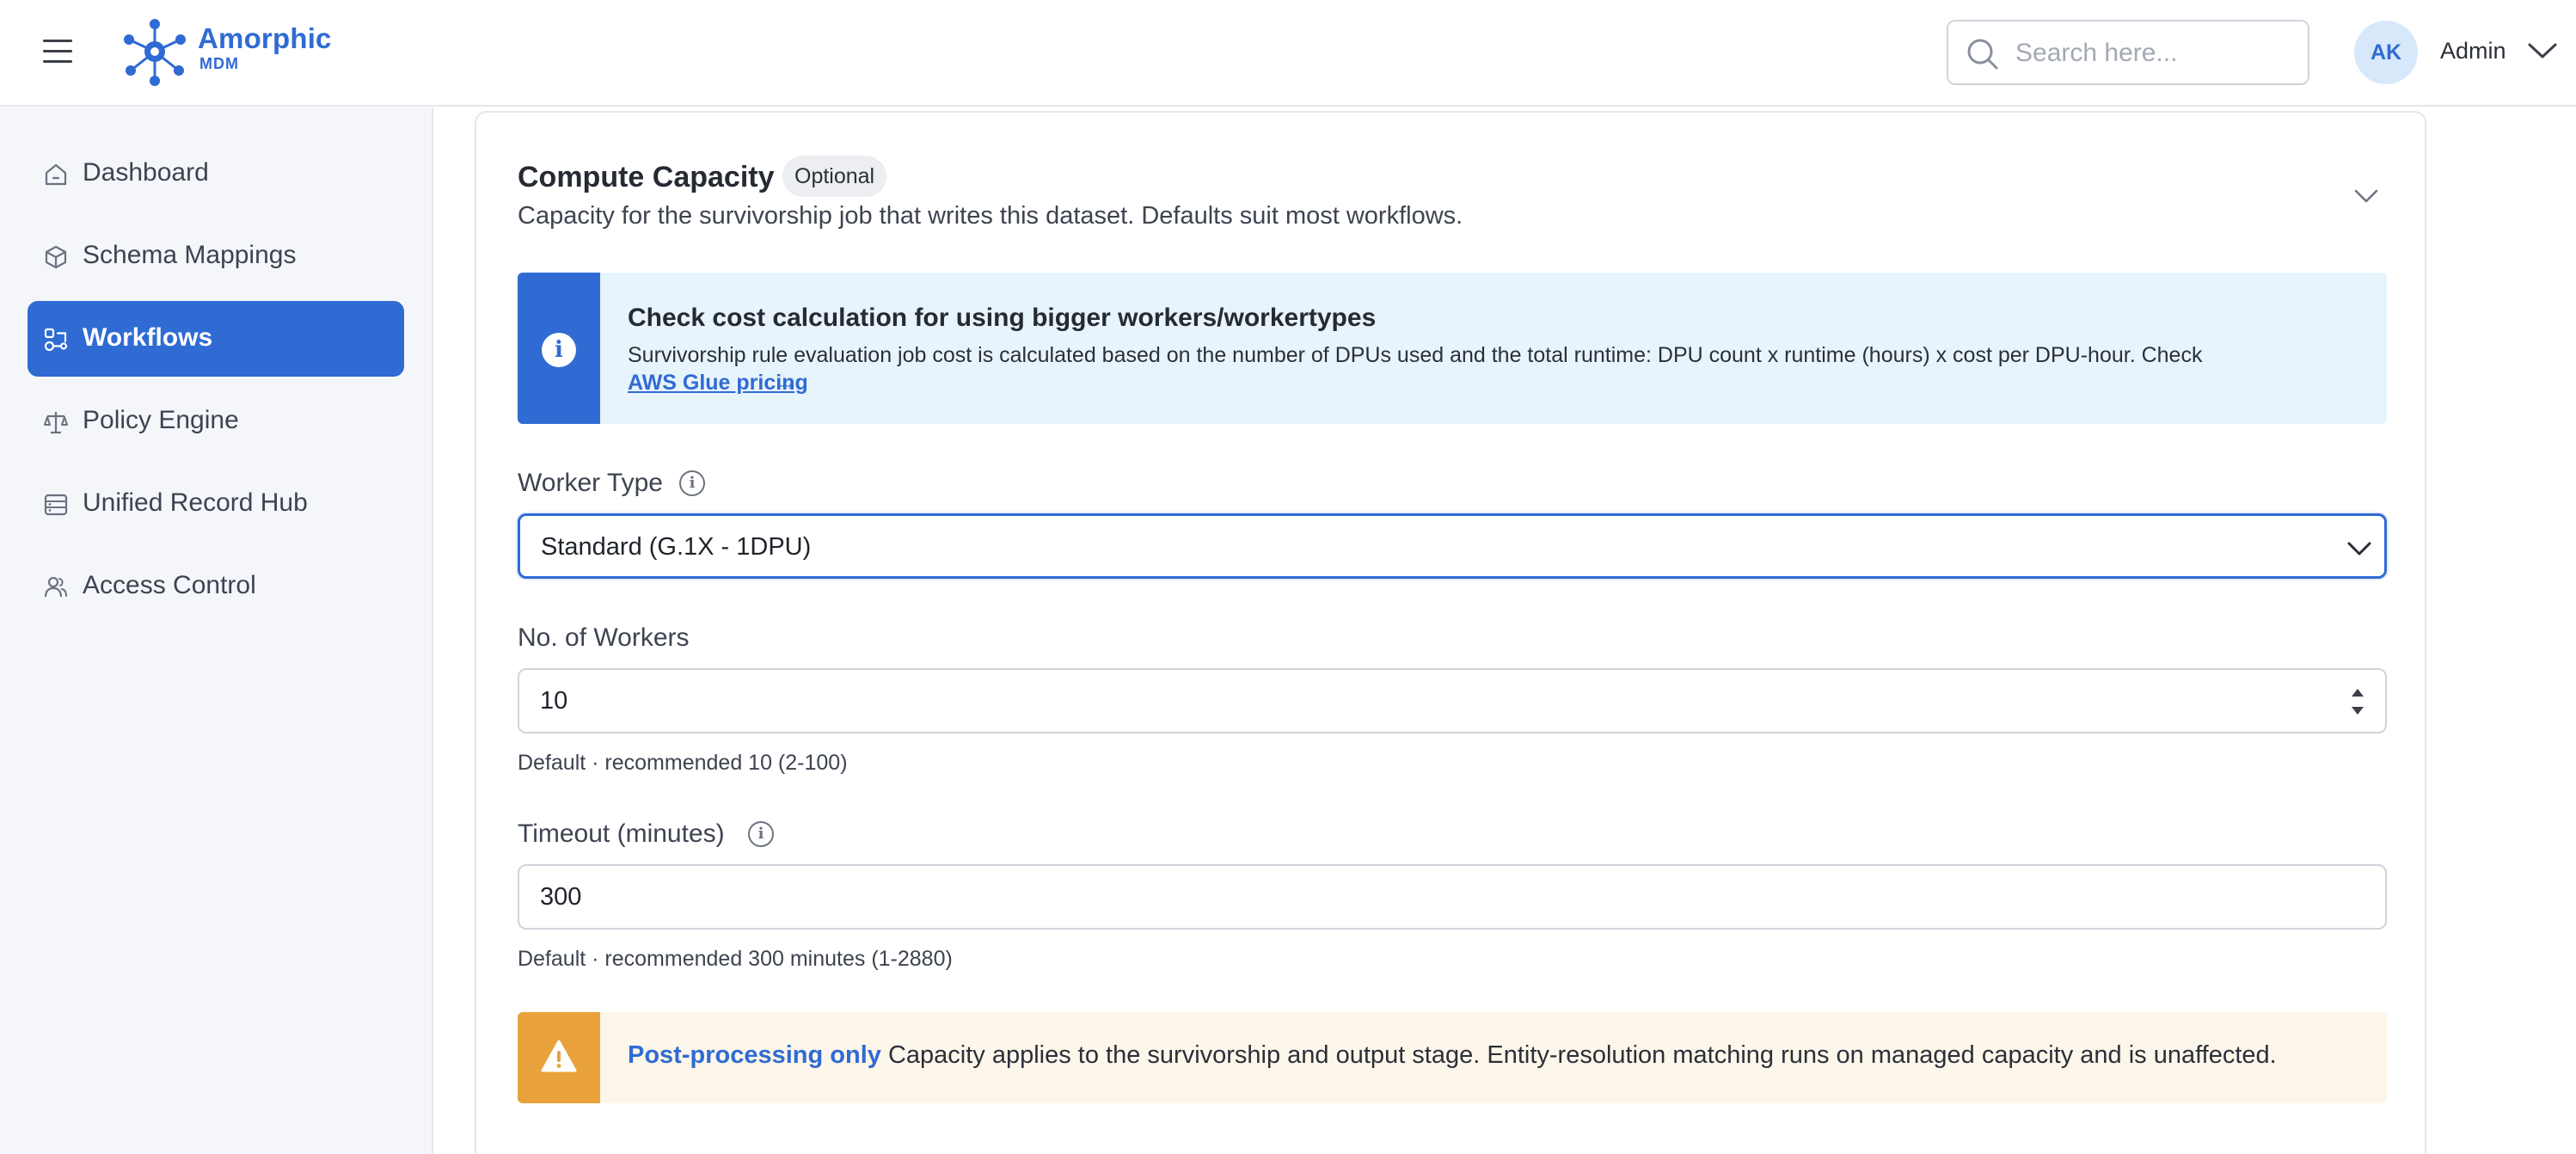  What do you see at coordinates (216, 174) in the screenshot?
I see `sidebar-item-dashboard: Dashboard` at bounding box center [216, 174].